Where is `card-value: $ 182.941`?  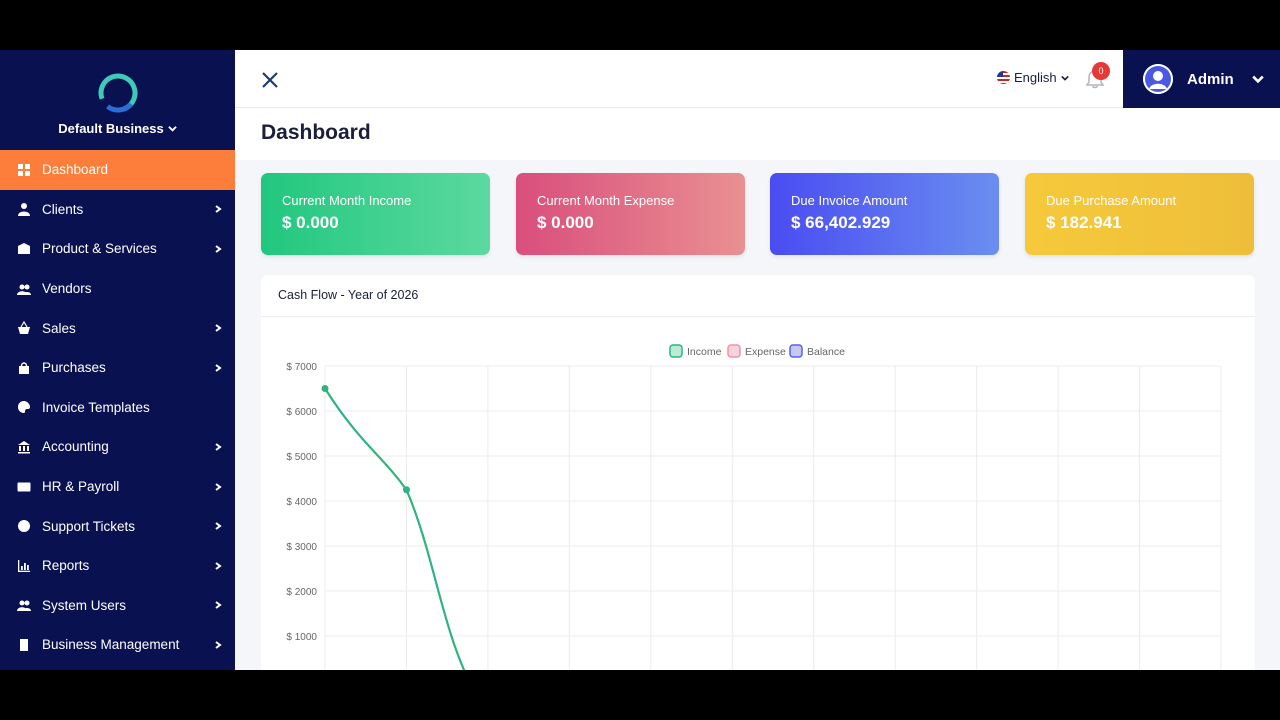
card-value: $ 182.941 is located at coordinates (1084, 222).